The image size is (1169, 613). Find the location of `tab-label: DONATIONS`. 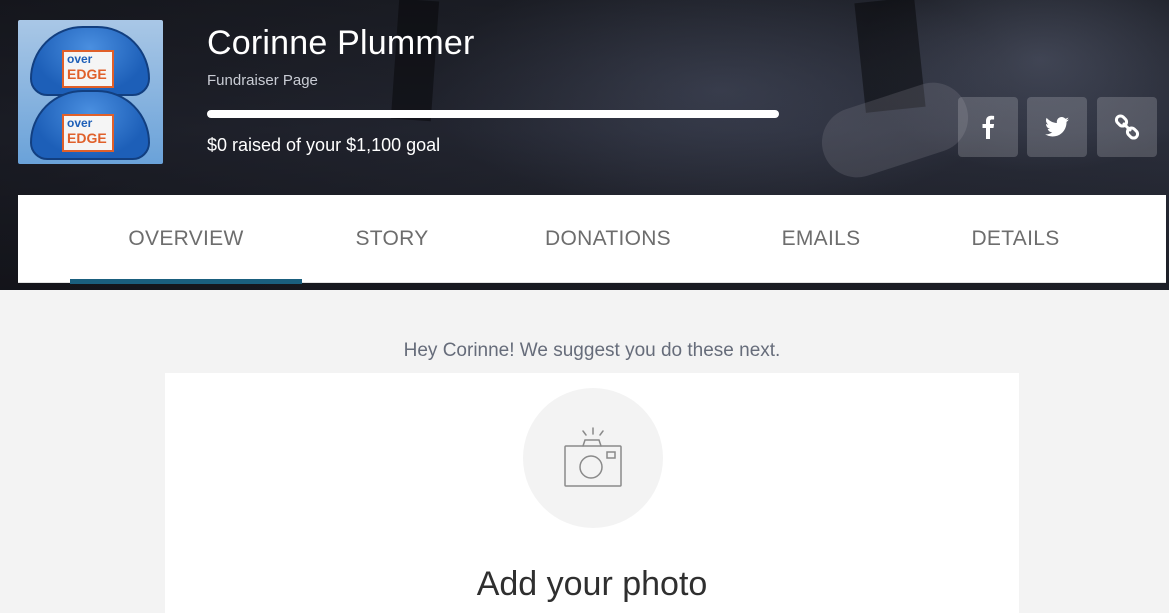

tab-label: DONATIONS is located at coordinates (608, 238).